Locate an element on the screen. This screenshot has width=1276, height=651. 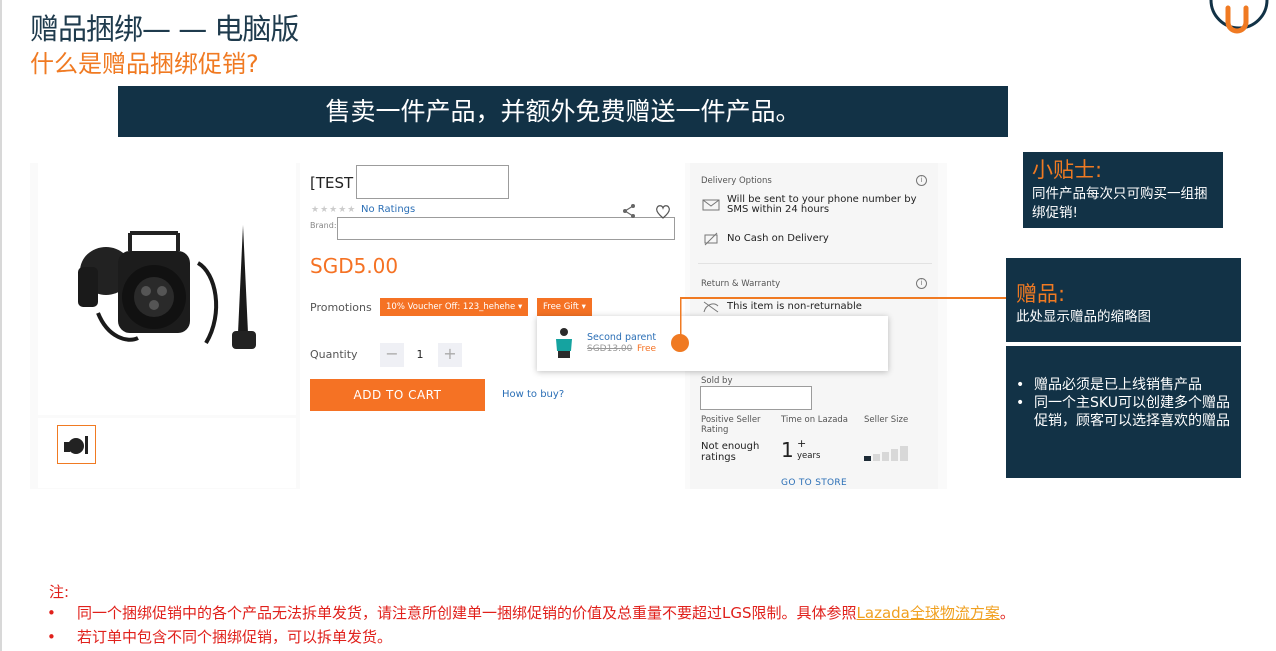
brand-logo-icon is located at coordinates (1239, 17).